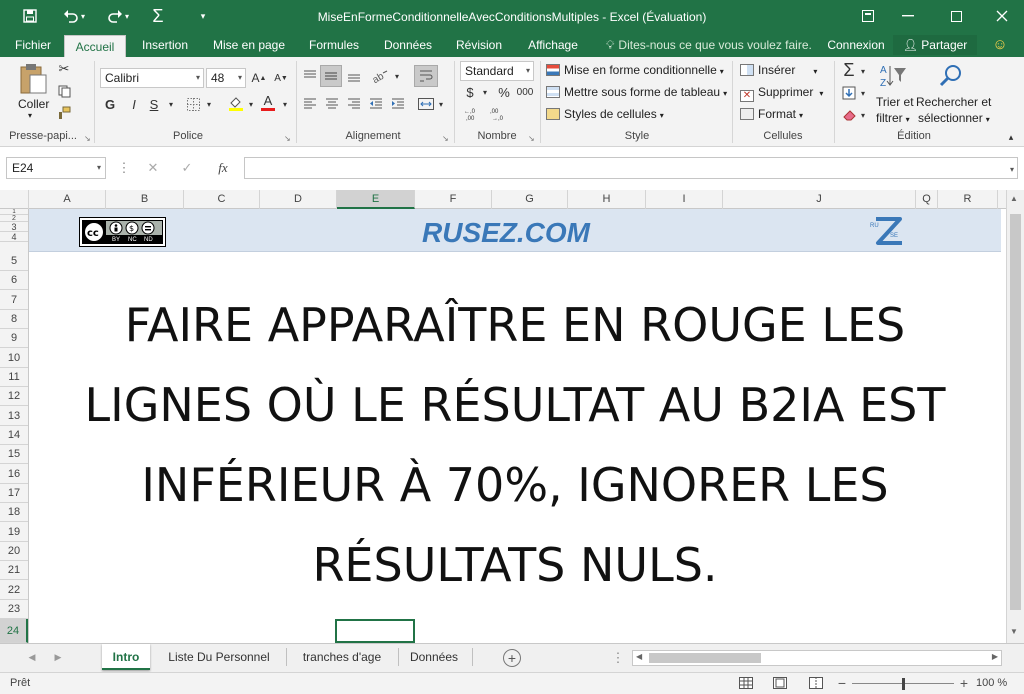 Image resolution: width=1024 pixels, height=694 pixels. I want to click on insert-function-icon: fx, so click(223, 168).